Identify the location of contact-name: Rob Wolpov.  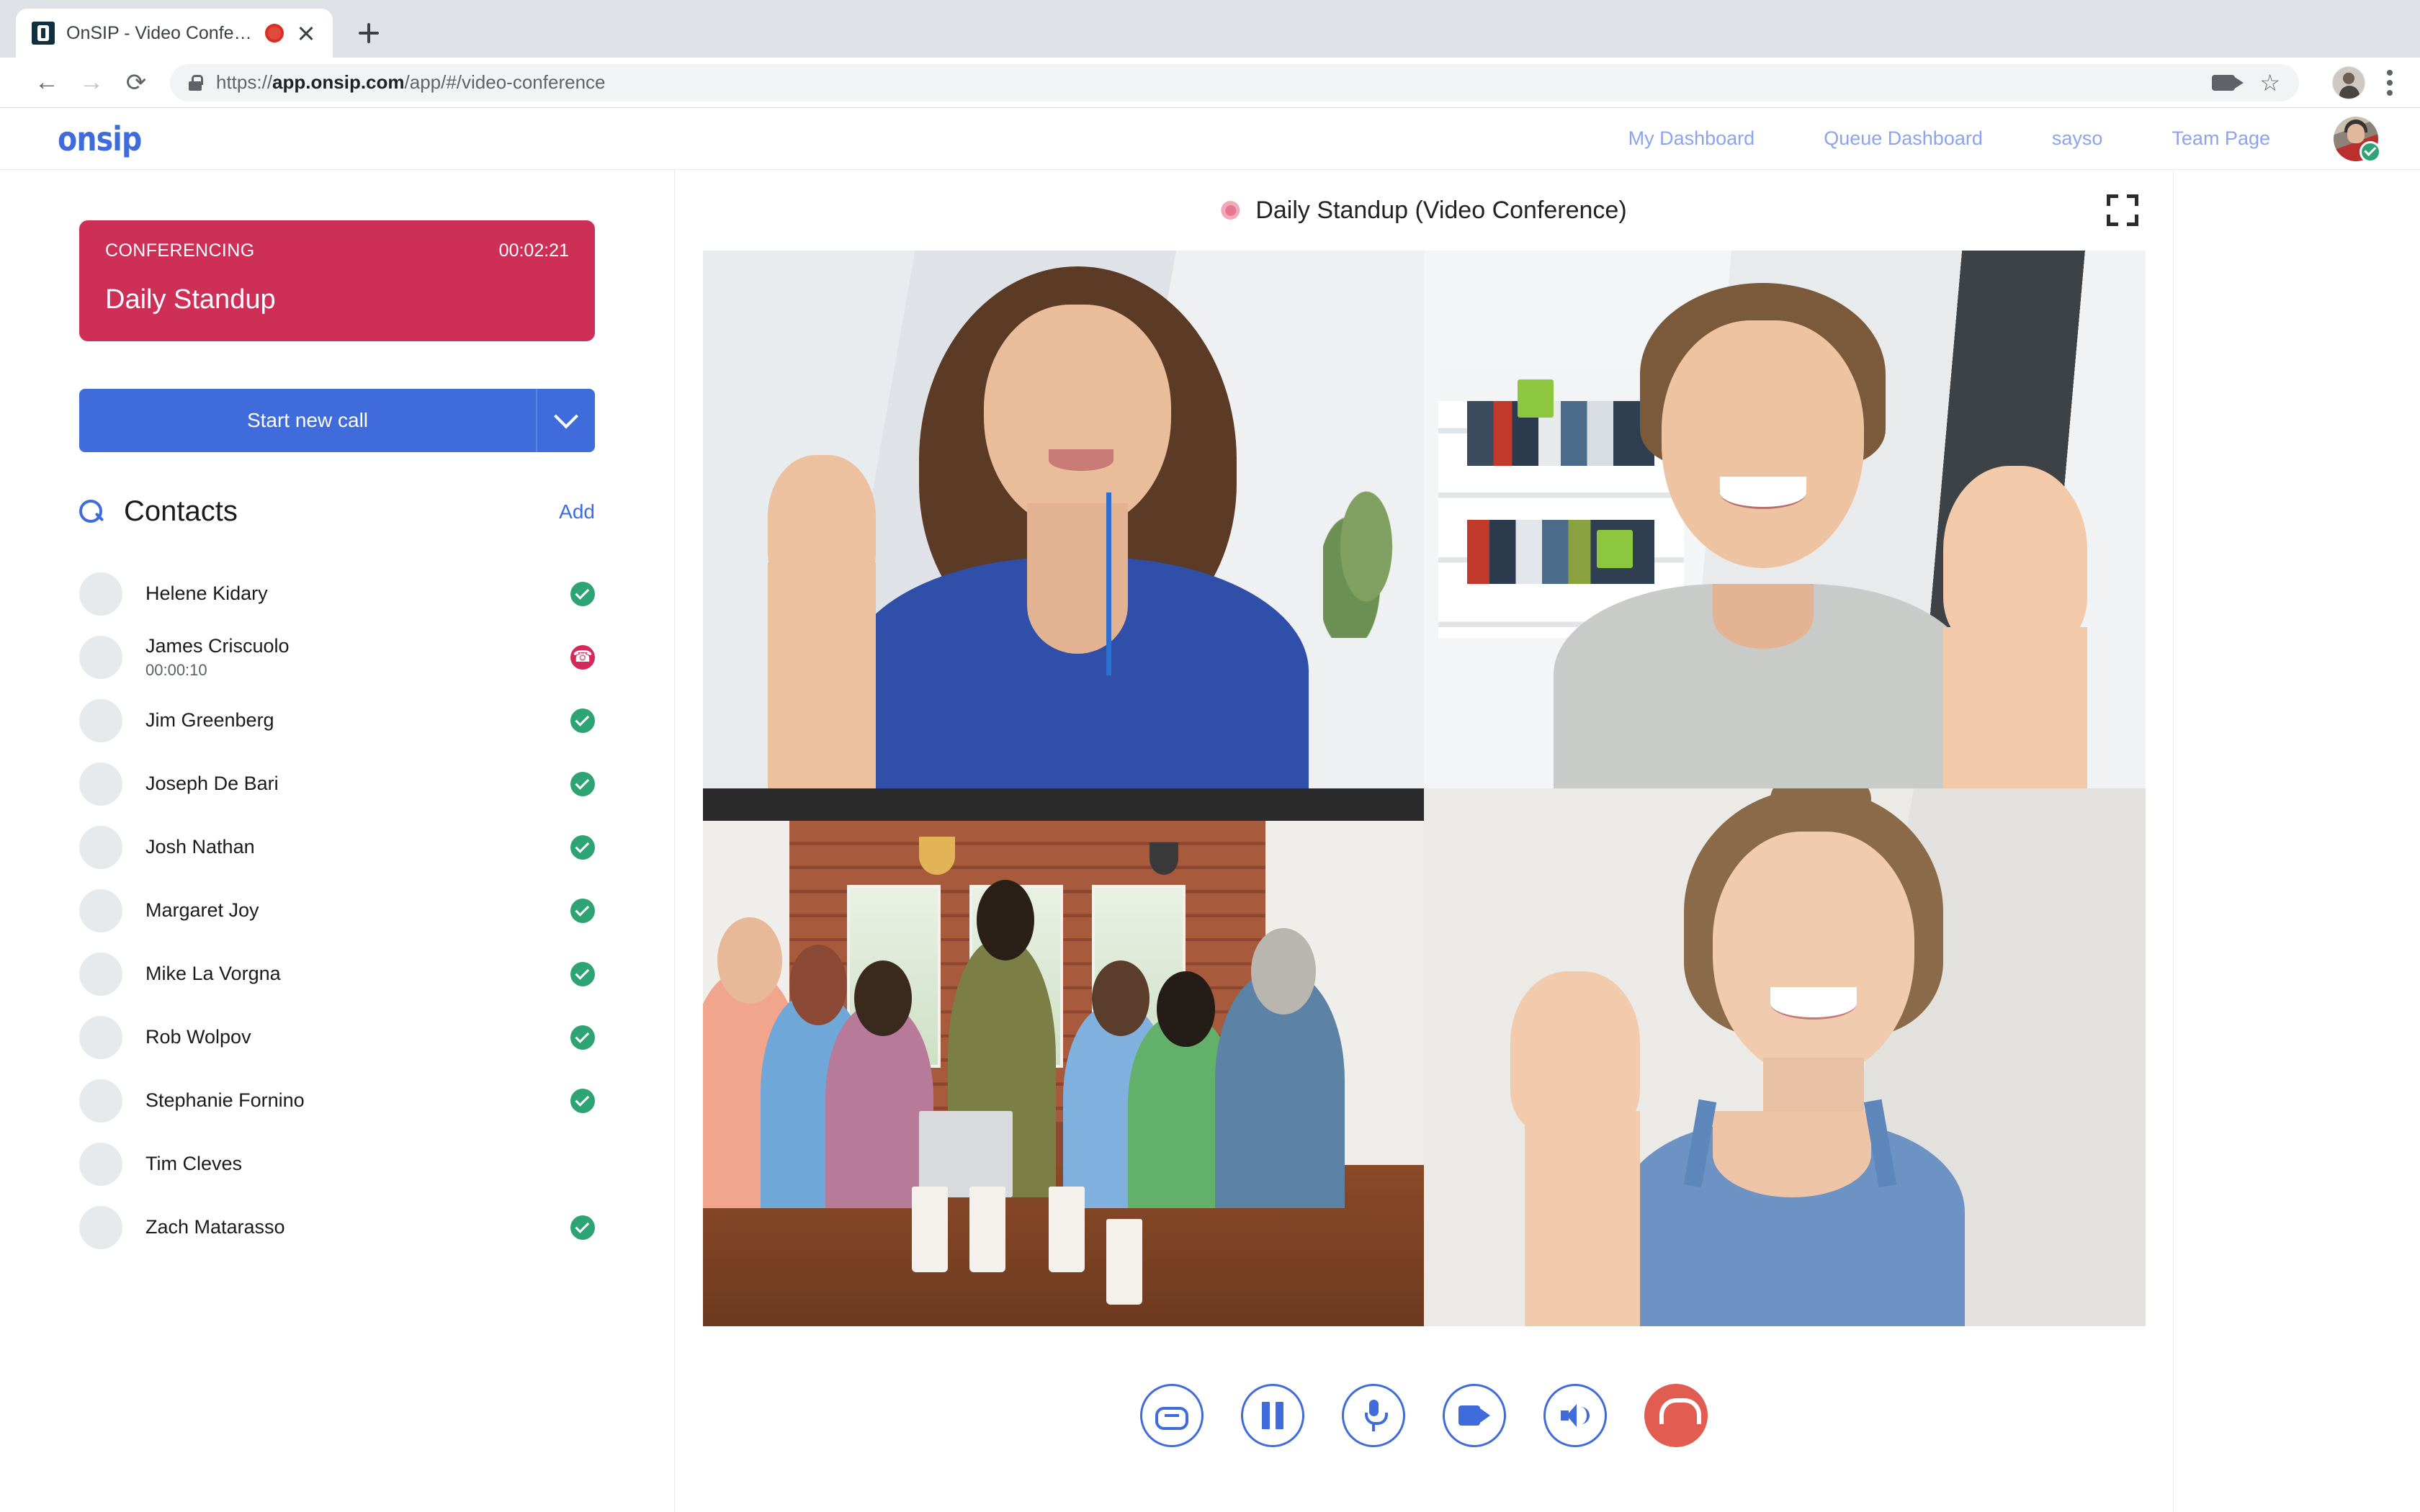
(198, 1037).